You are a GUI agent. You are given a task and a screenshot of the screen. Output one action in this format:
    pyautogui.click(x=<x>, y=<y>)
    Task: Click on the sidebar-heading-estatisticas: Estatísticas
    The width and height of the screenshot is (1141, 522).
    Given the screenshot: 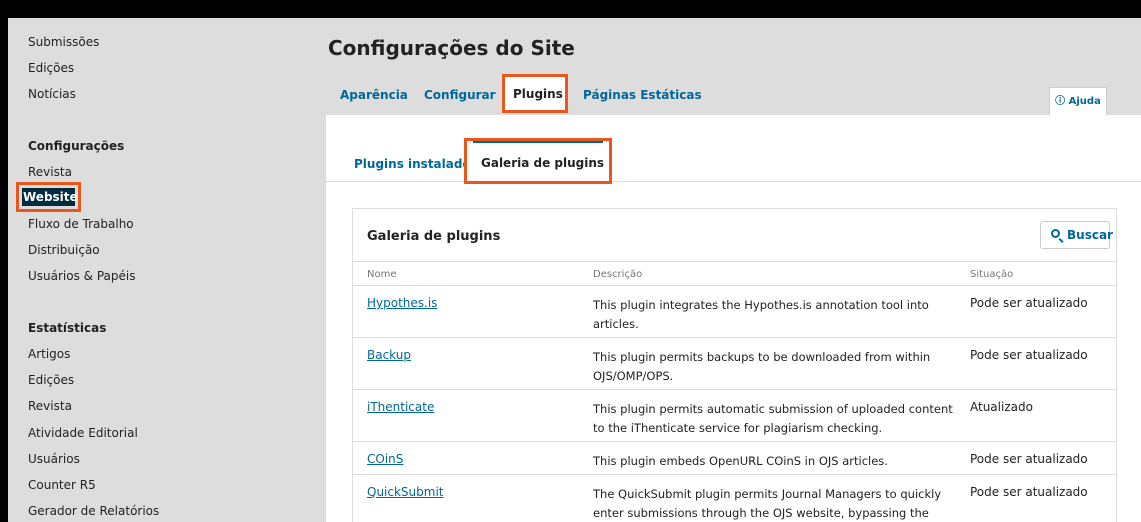 What is the action you would take?
    pyautogui.click(x=67, y=328)
    